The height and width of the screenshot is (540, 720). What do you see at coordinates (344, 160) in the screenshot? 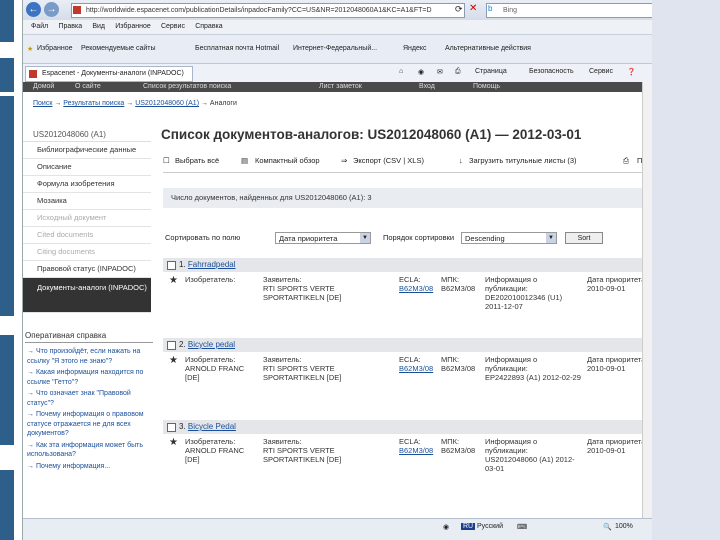
I see `export-icon: ⇒` at bounding box center [344, 160].